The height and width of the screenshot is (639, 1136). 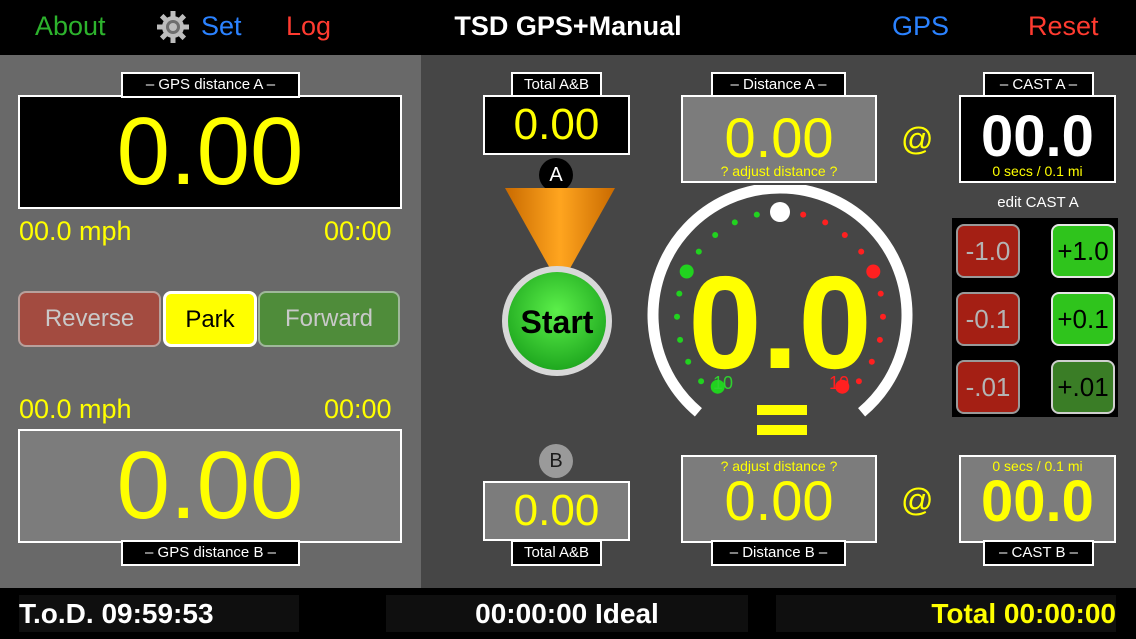 I want to click on traffic-light-icon, so click(x=558, y=282).